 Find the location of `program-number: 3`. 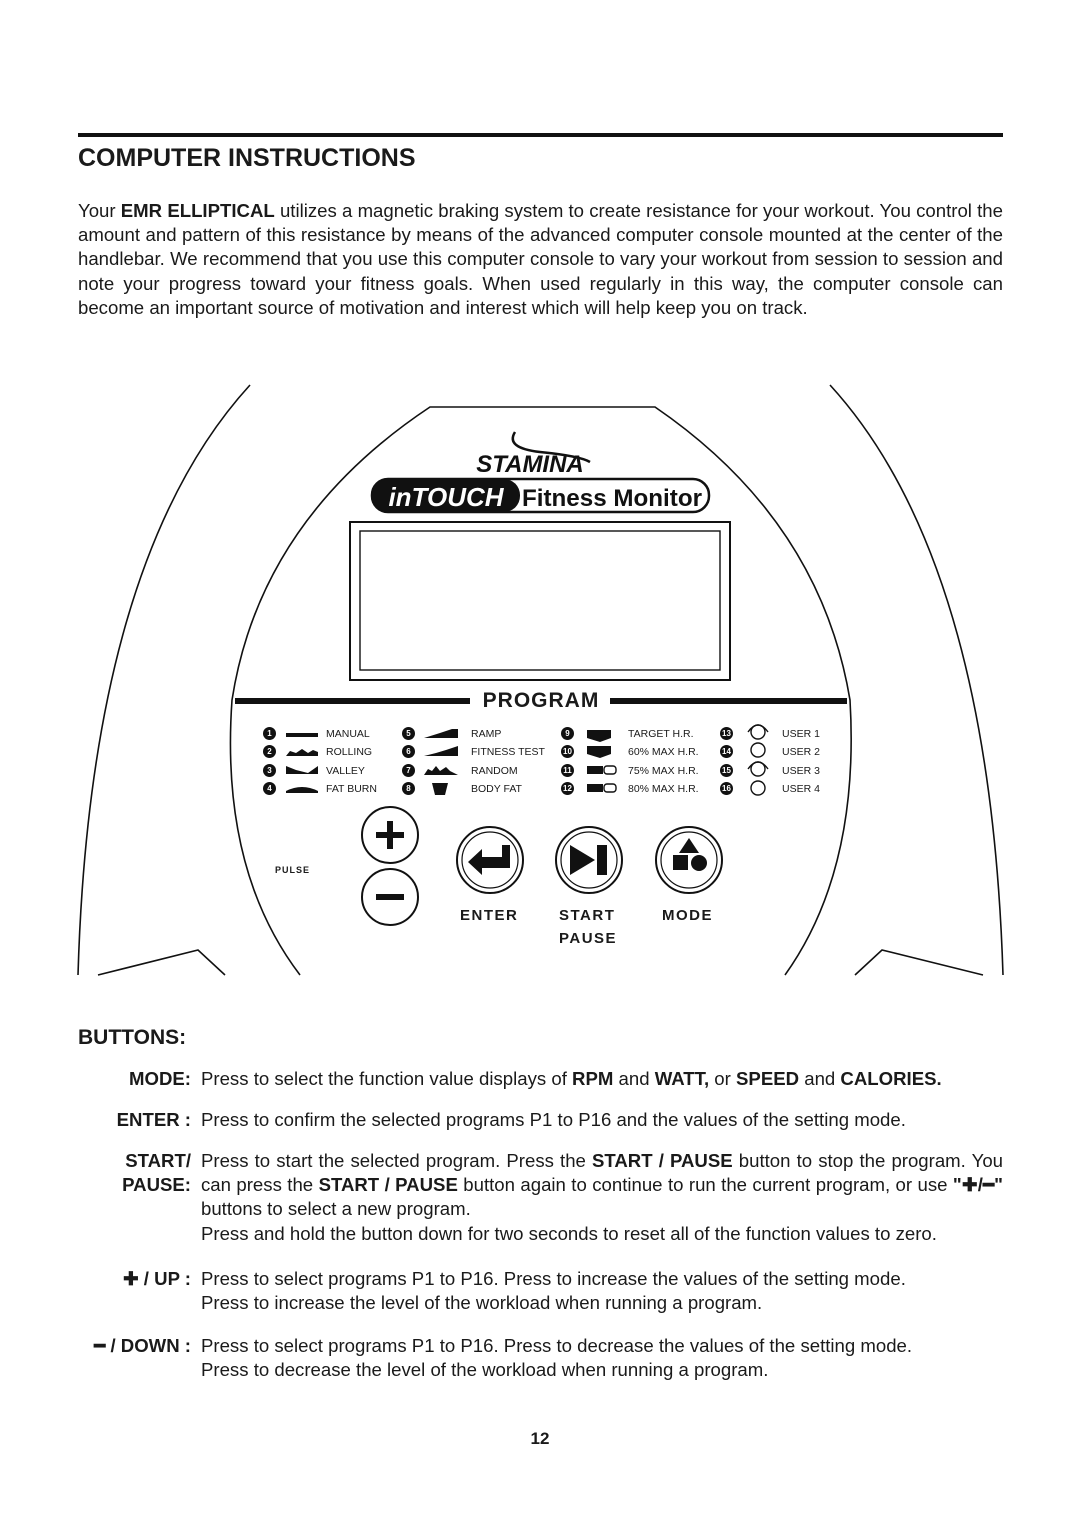

program-number: 3 is located at coordinates (269, 770).